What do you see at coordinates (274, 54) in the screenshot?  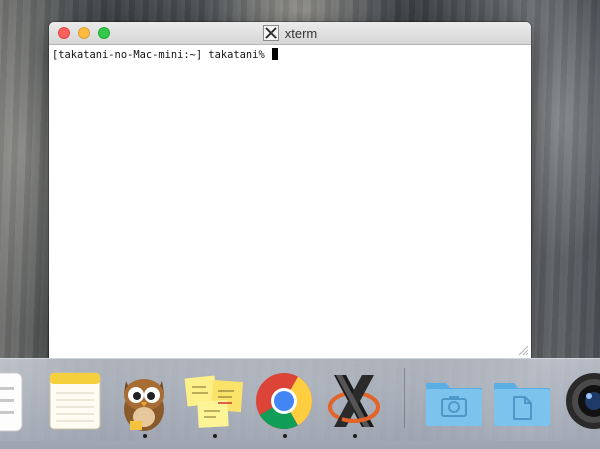 I see `terminal-cursor` at bounding box center [274, 54].